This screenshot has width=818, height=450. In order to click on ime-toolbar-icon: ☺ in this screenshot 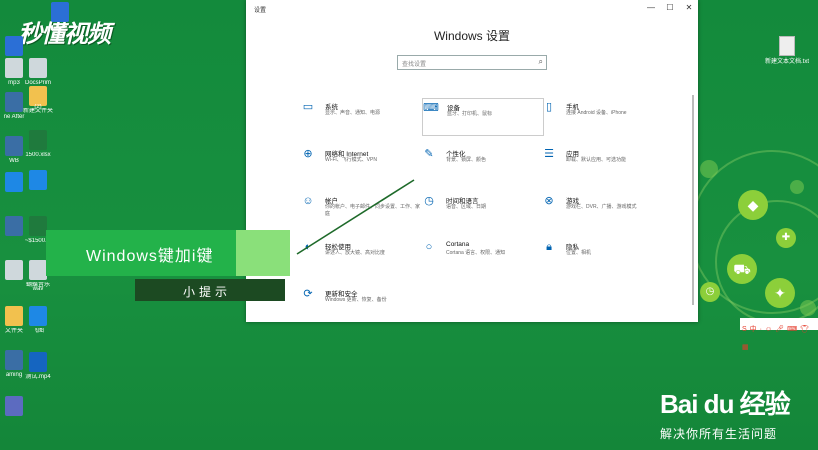, I will do `click(768, 329)`.